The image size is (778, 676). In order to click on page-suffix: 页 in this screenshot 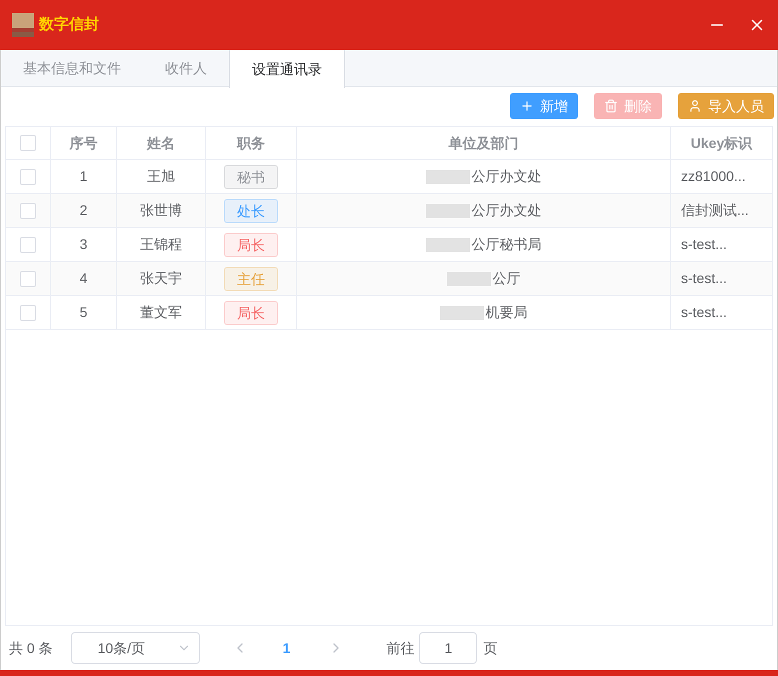, I will do `click(490, 648)`.